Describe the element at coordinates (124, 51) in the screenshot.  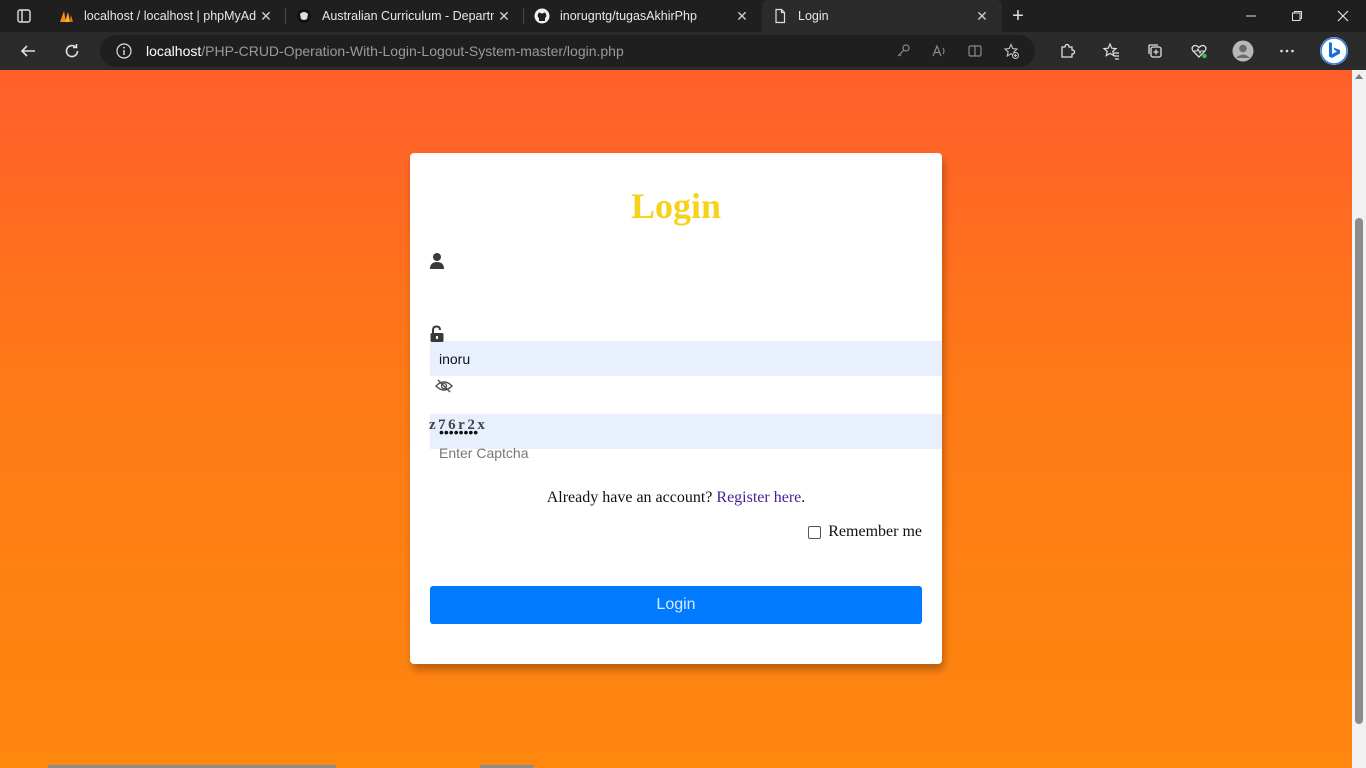
I see `info-icon` at that location.